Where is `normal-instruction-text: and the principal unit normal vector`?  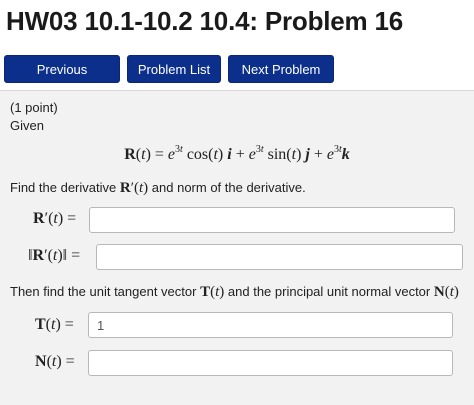
normal-instruction-text: and the principal unit normal vector is located at coordinates (329, 291).